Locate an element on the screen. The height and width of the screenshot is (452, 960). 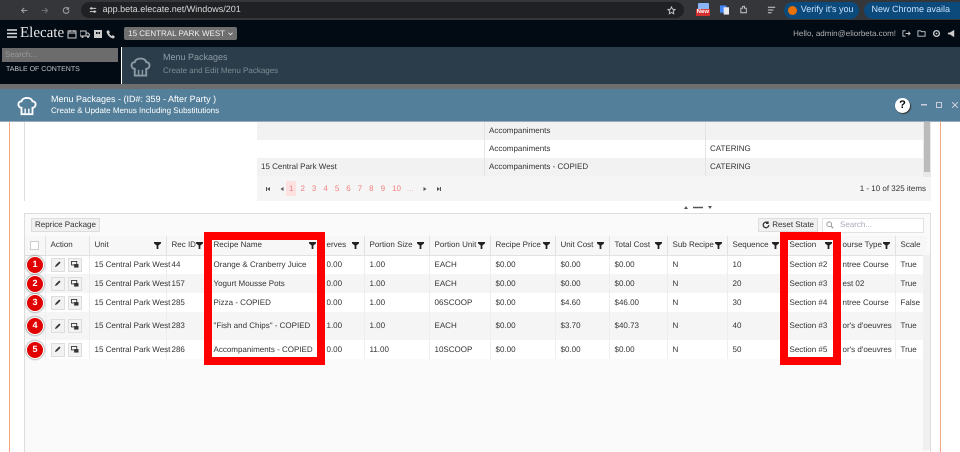
profile-chip: Verify it's you is located at coordinates (822, 10).